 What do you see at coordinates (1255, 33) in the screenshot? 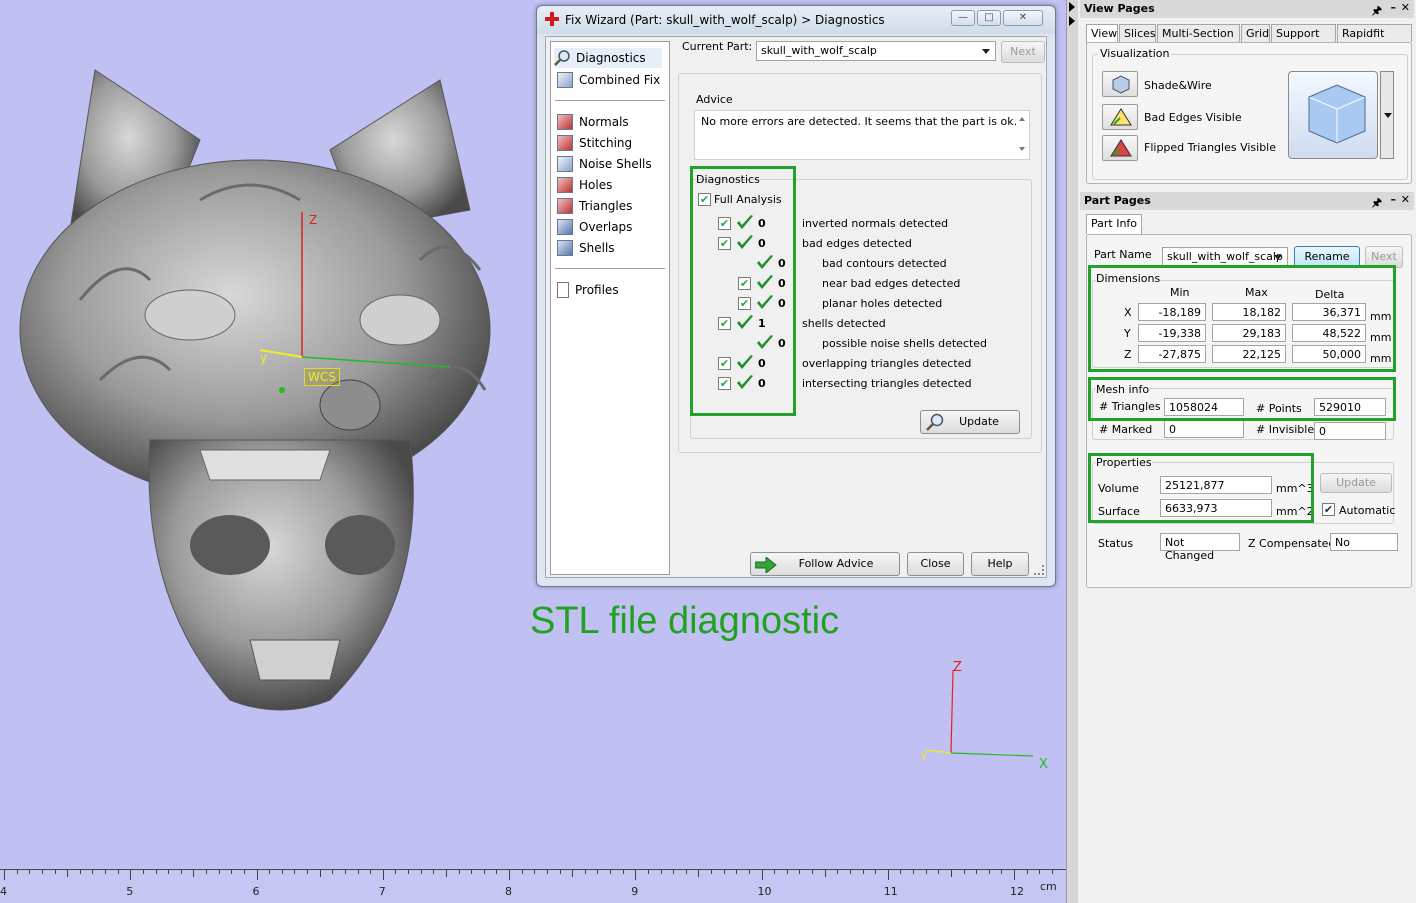
I see `tab-grid: Grid` at bounding box center [1255, 33].